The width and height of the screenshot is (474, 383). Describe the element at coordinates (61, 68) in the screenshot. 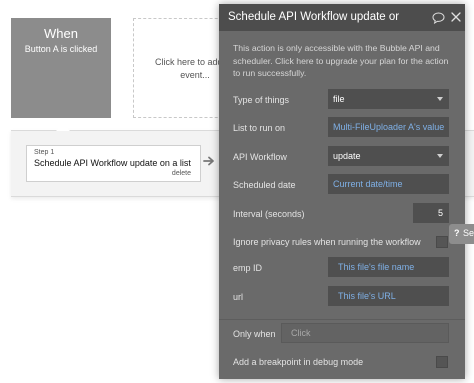

I see `event-trigger-card: When Button A is clicked` at that location.